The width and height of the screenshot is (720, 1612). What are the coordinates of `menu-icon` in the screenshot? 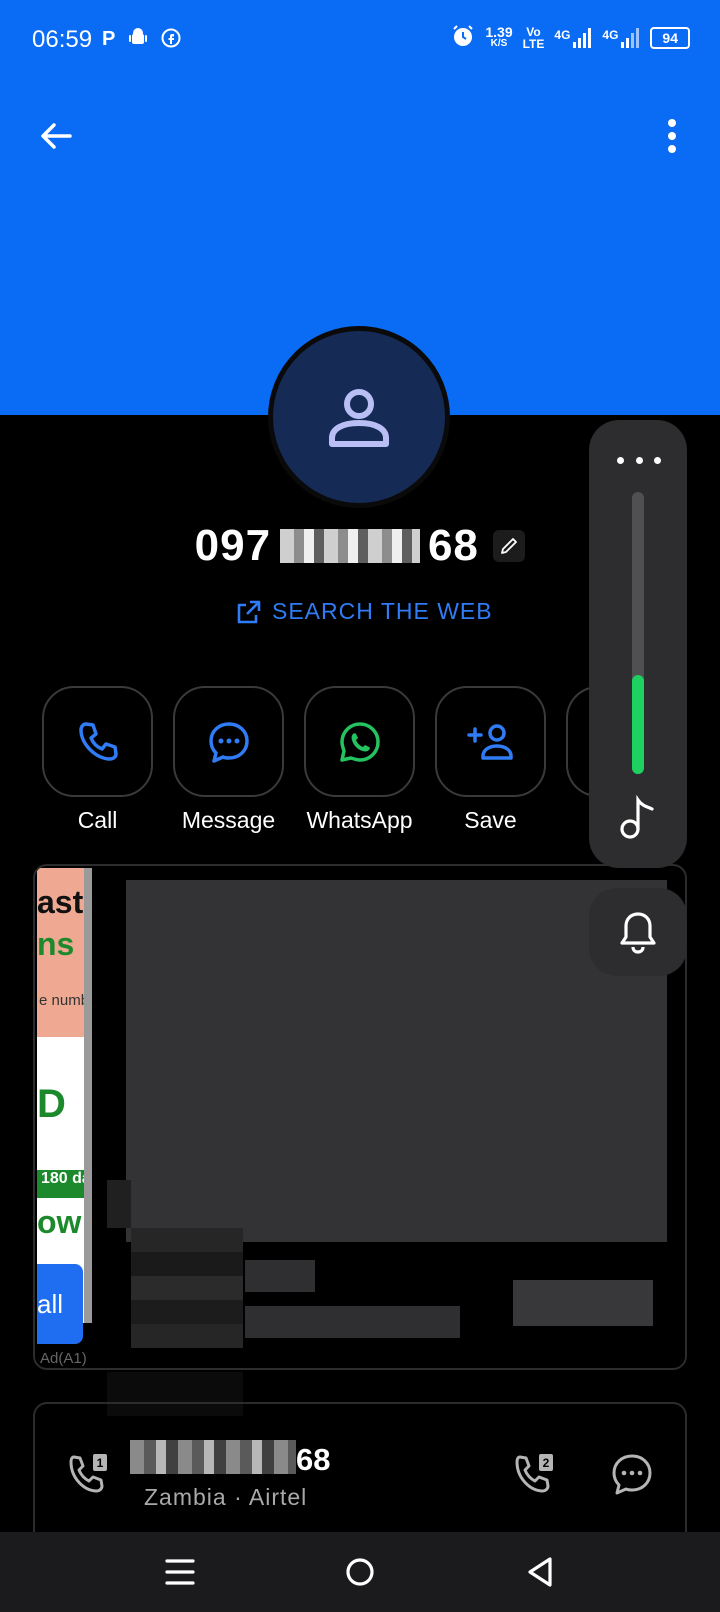 It's located at (180, 1572).